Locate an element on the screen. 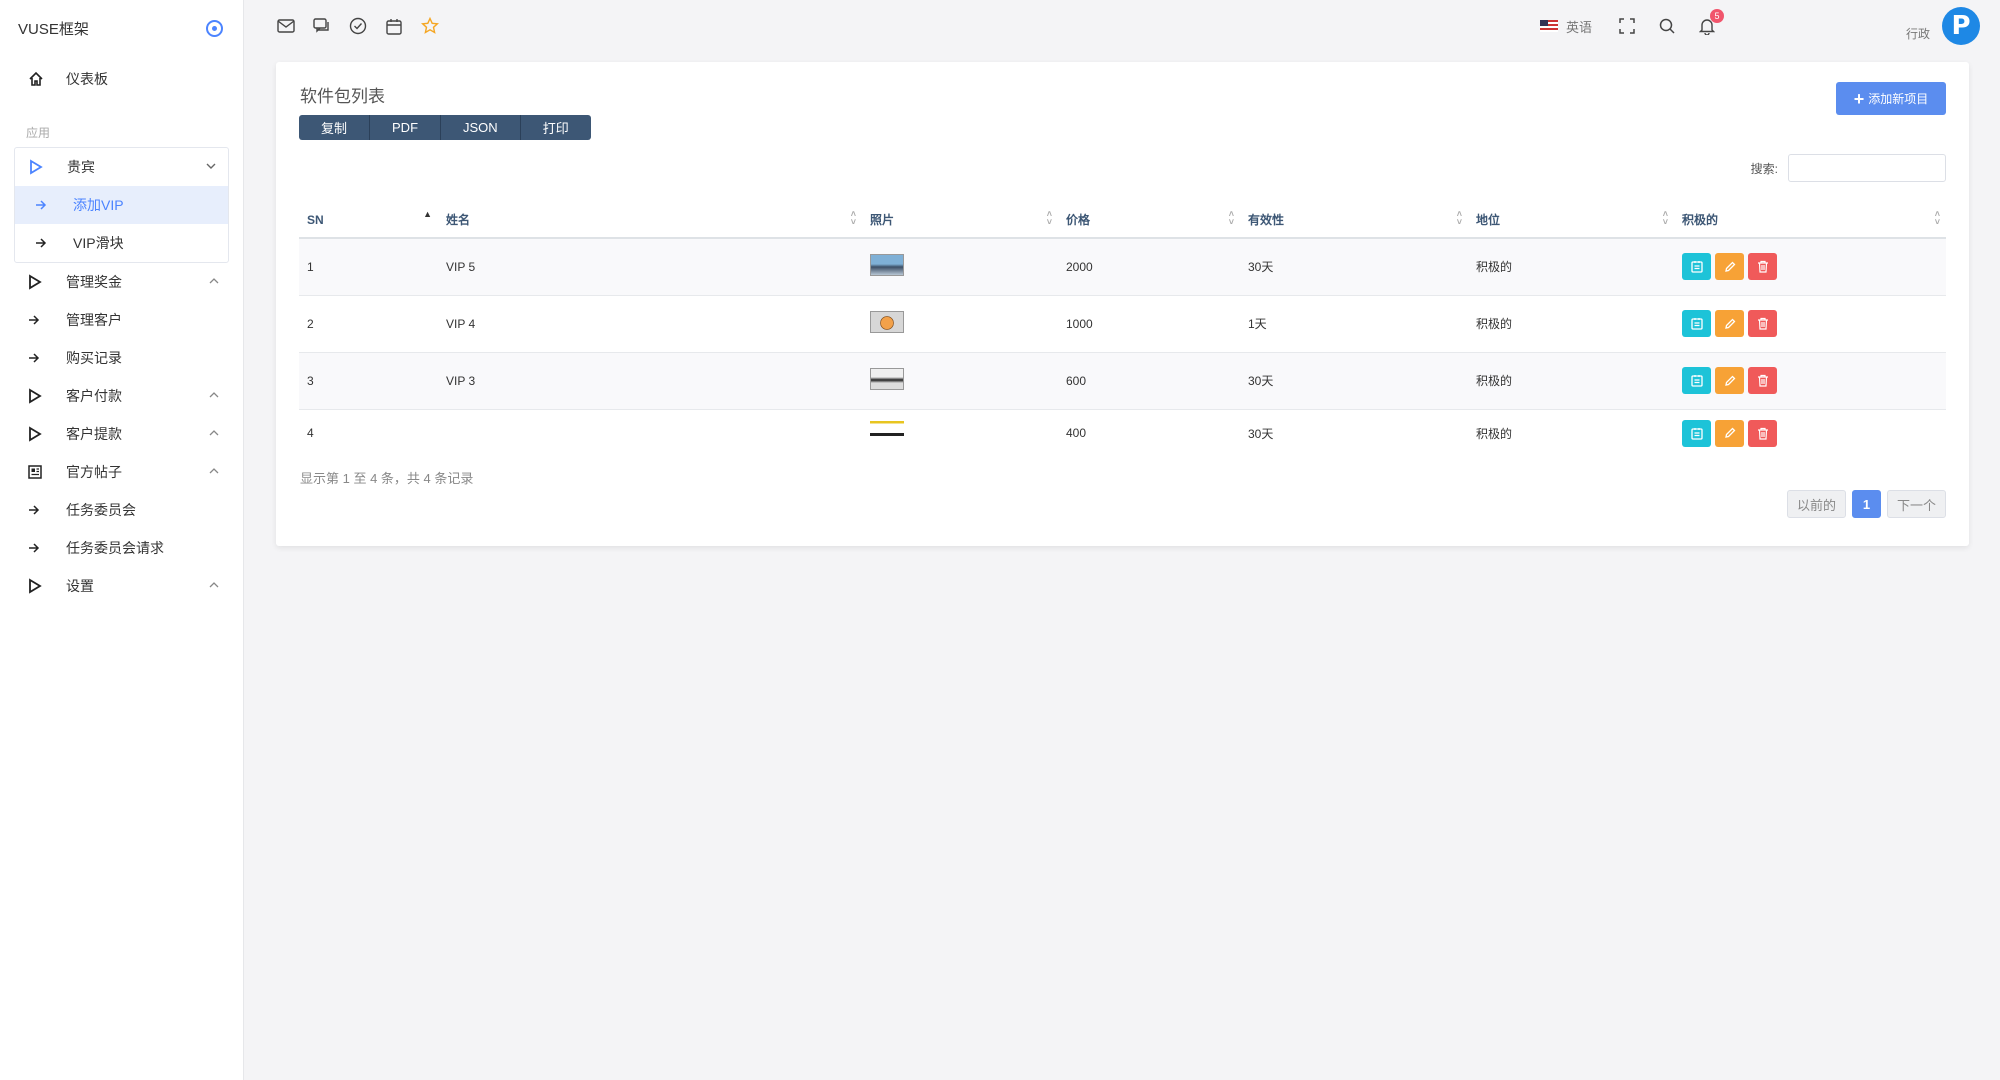 This screenshot has width=2000, height=1080. sidebar-item-label: 管理奖金 is located at coordinates (94, 282).